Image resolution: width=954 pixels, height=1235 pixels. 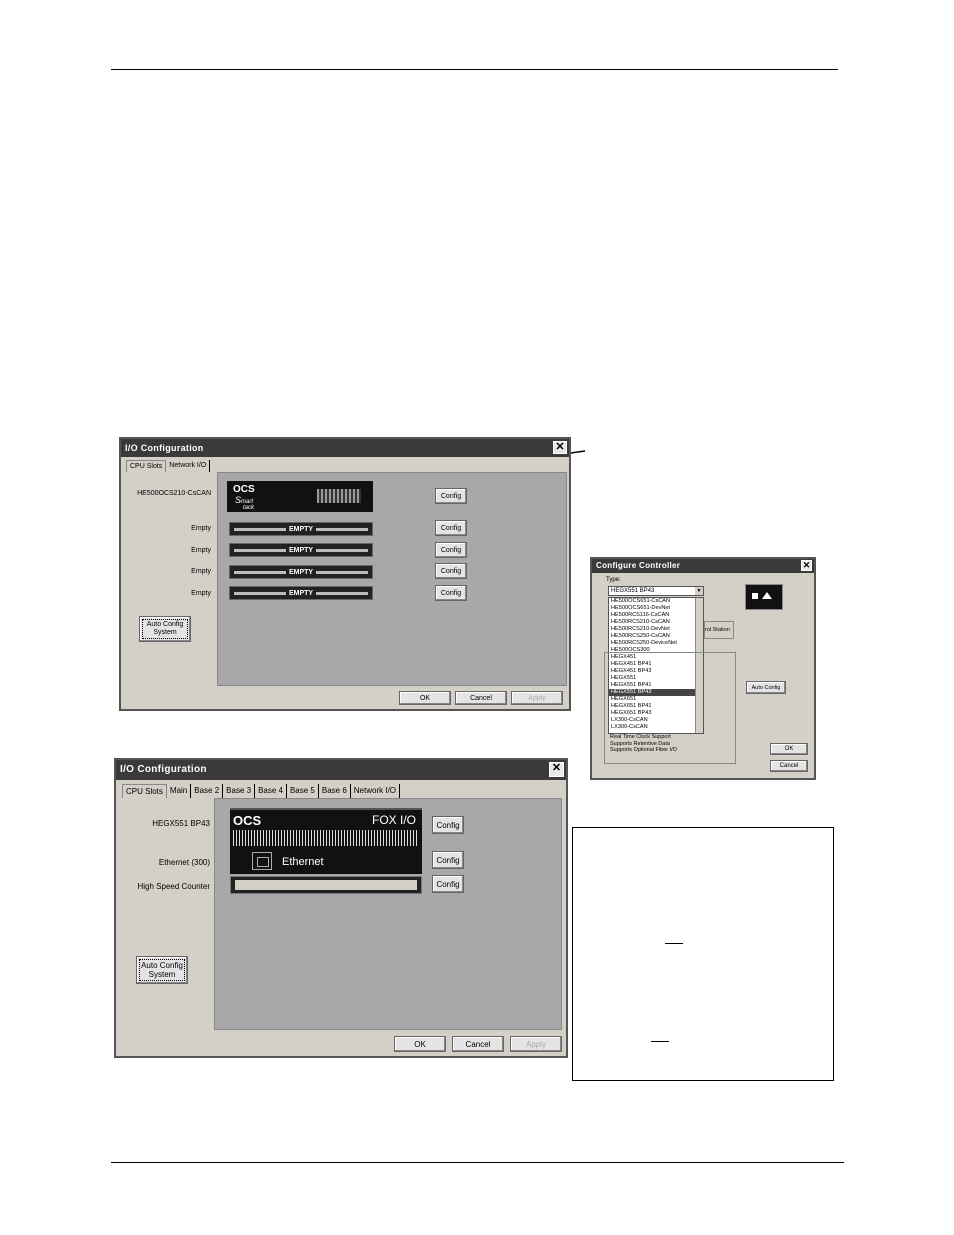 I want to click on dialog-title: Configure Controller, so click(x=703, y=566).